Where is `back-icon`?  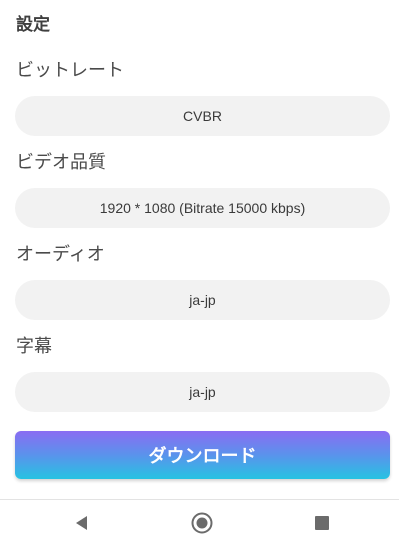
back-icon is located at coordinates (81, 523).